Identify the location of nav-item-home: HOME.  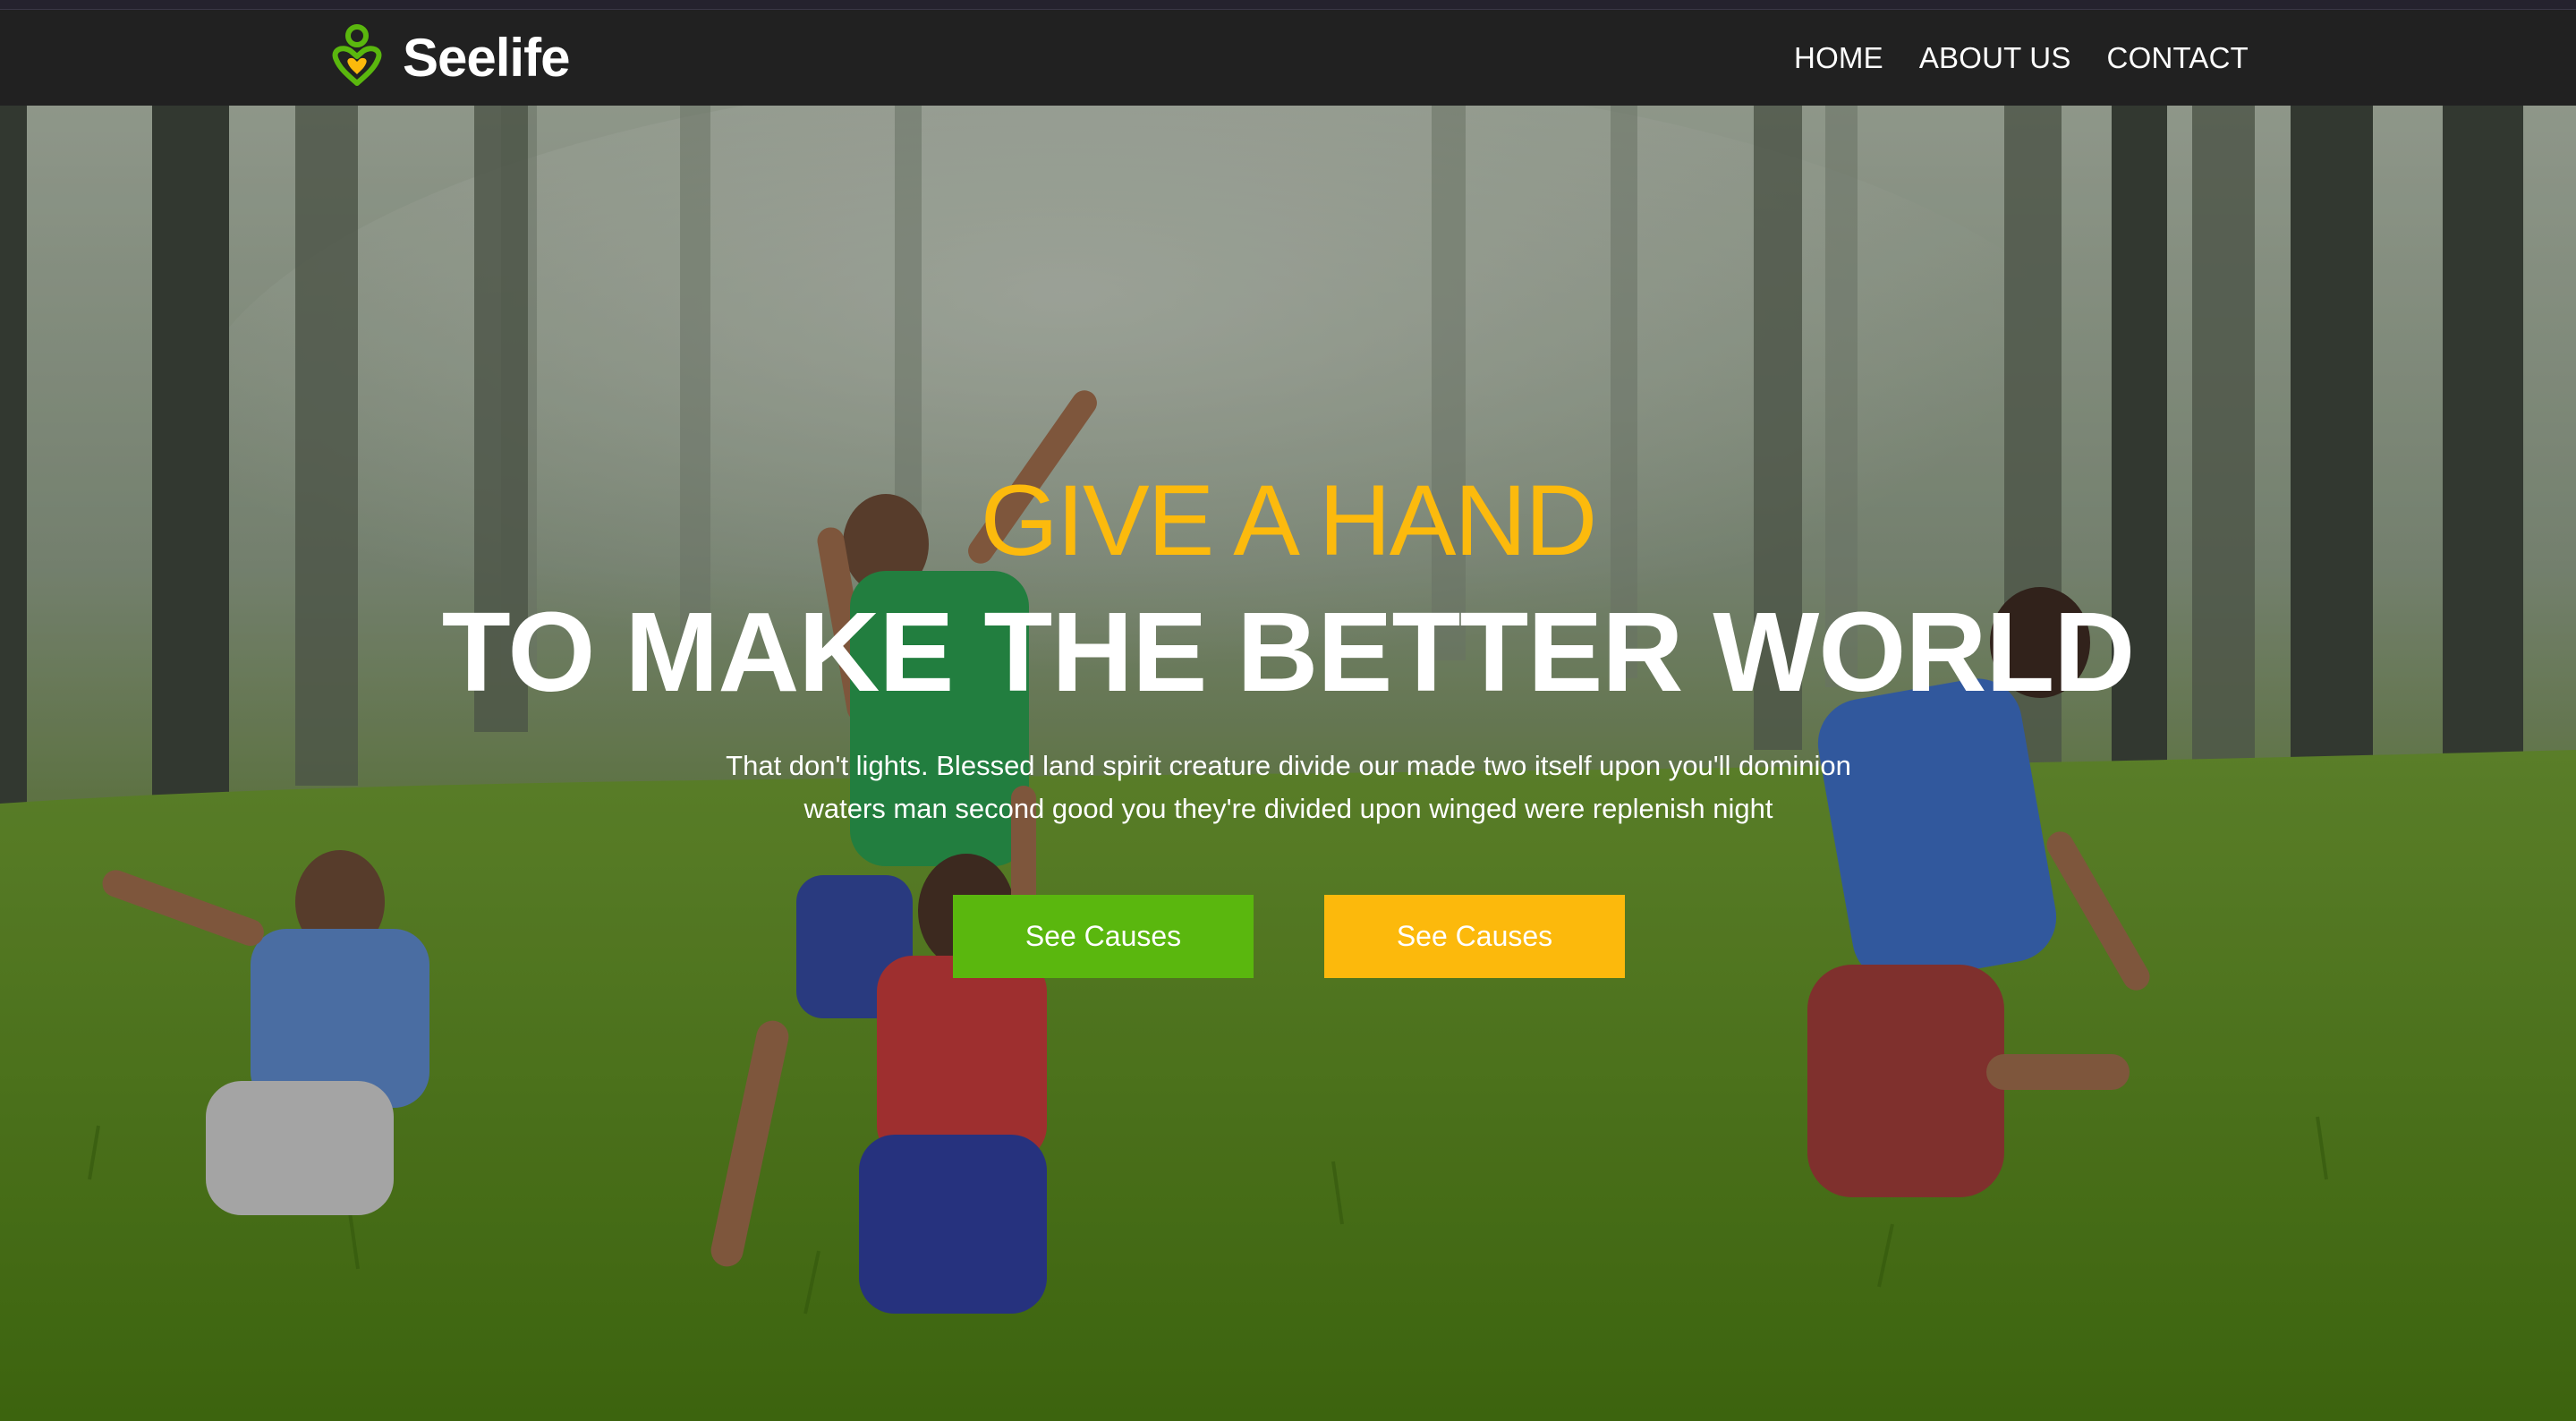
(1839, 58).